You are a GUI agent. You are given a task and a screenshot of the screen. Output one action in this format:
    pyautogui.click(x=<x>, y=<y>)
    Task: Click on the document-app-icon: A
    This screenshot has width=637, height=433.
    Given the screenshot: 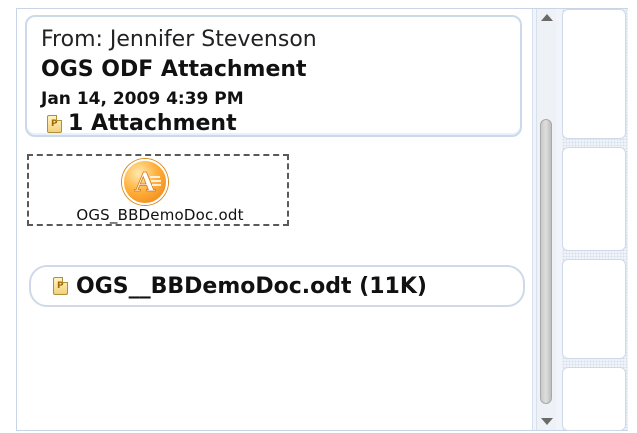 What is the action you would take?
    pyautogui.click(x=145, y=182)
    